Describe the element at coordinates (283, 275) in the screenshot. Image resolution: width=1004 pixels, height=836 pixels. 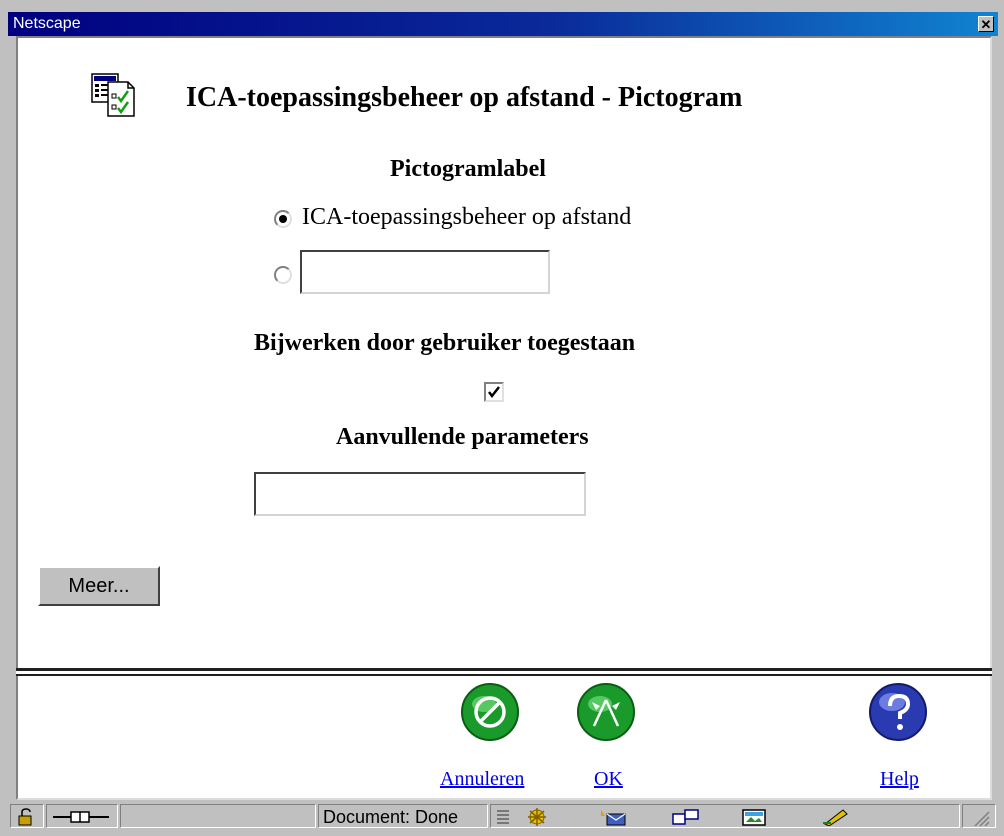
I see `radio-custom-label` at that location.